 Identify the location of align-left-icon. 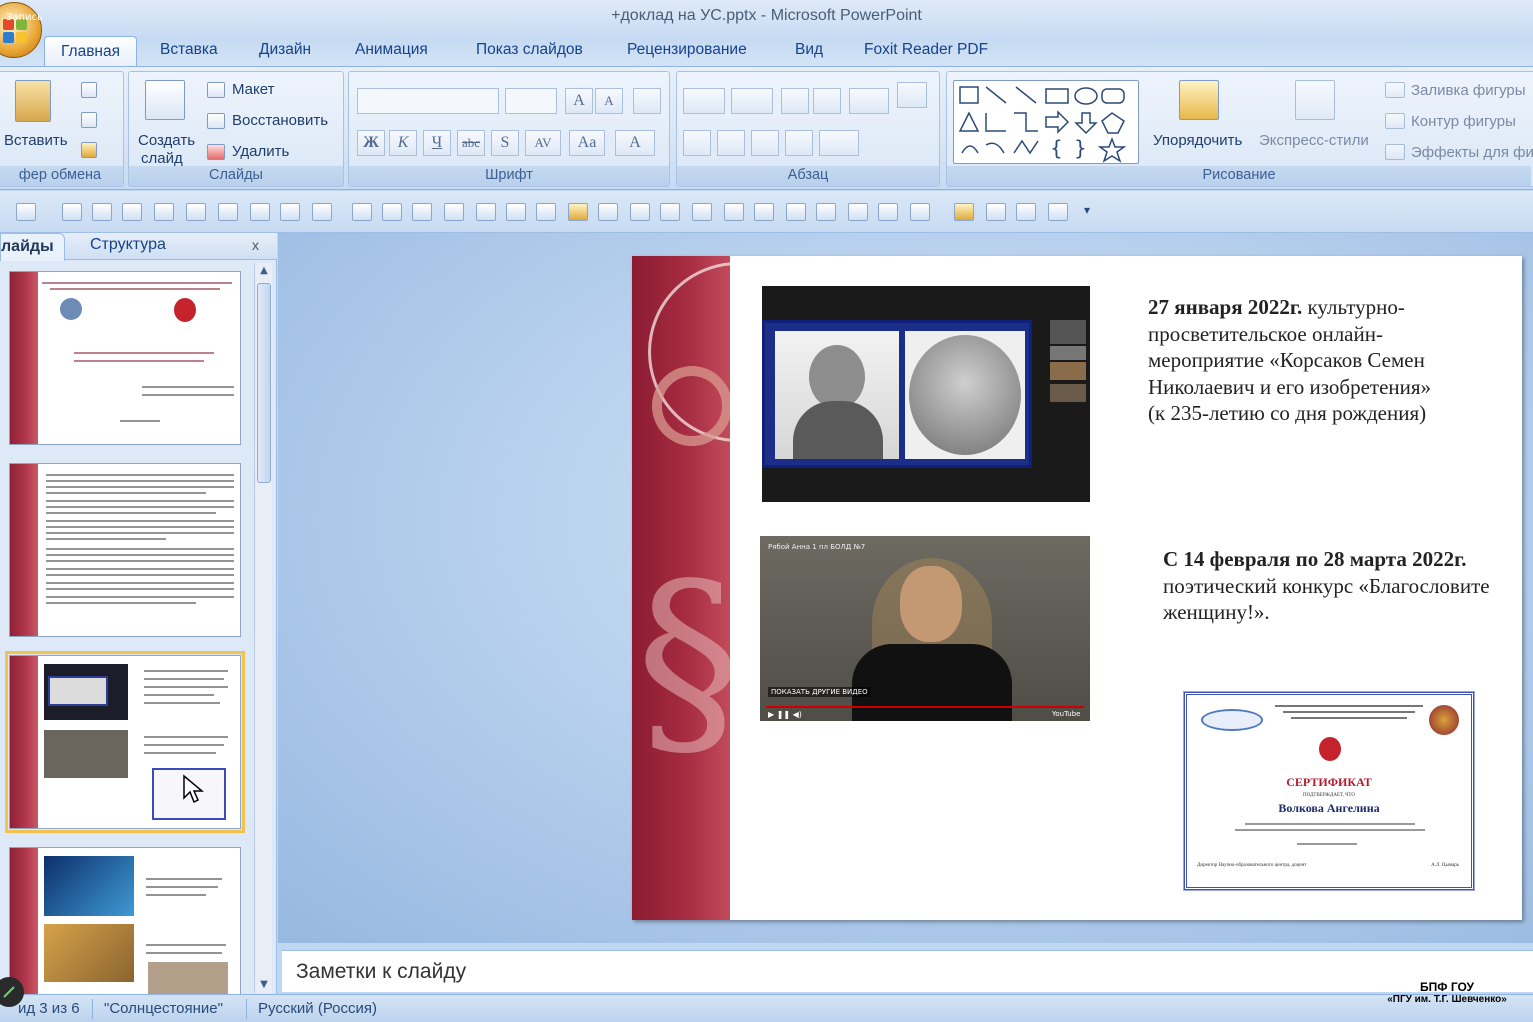
(697, 143).